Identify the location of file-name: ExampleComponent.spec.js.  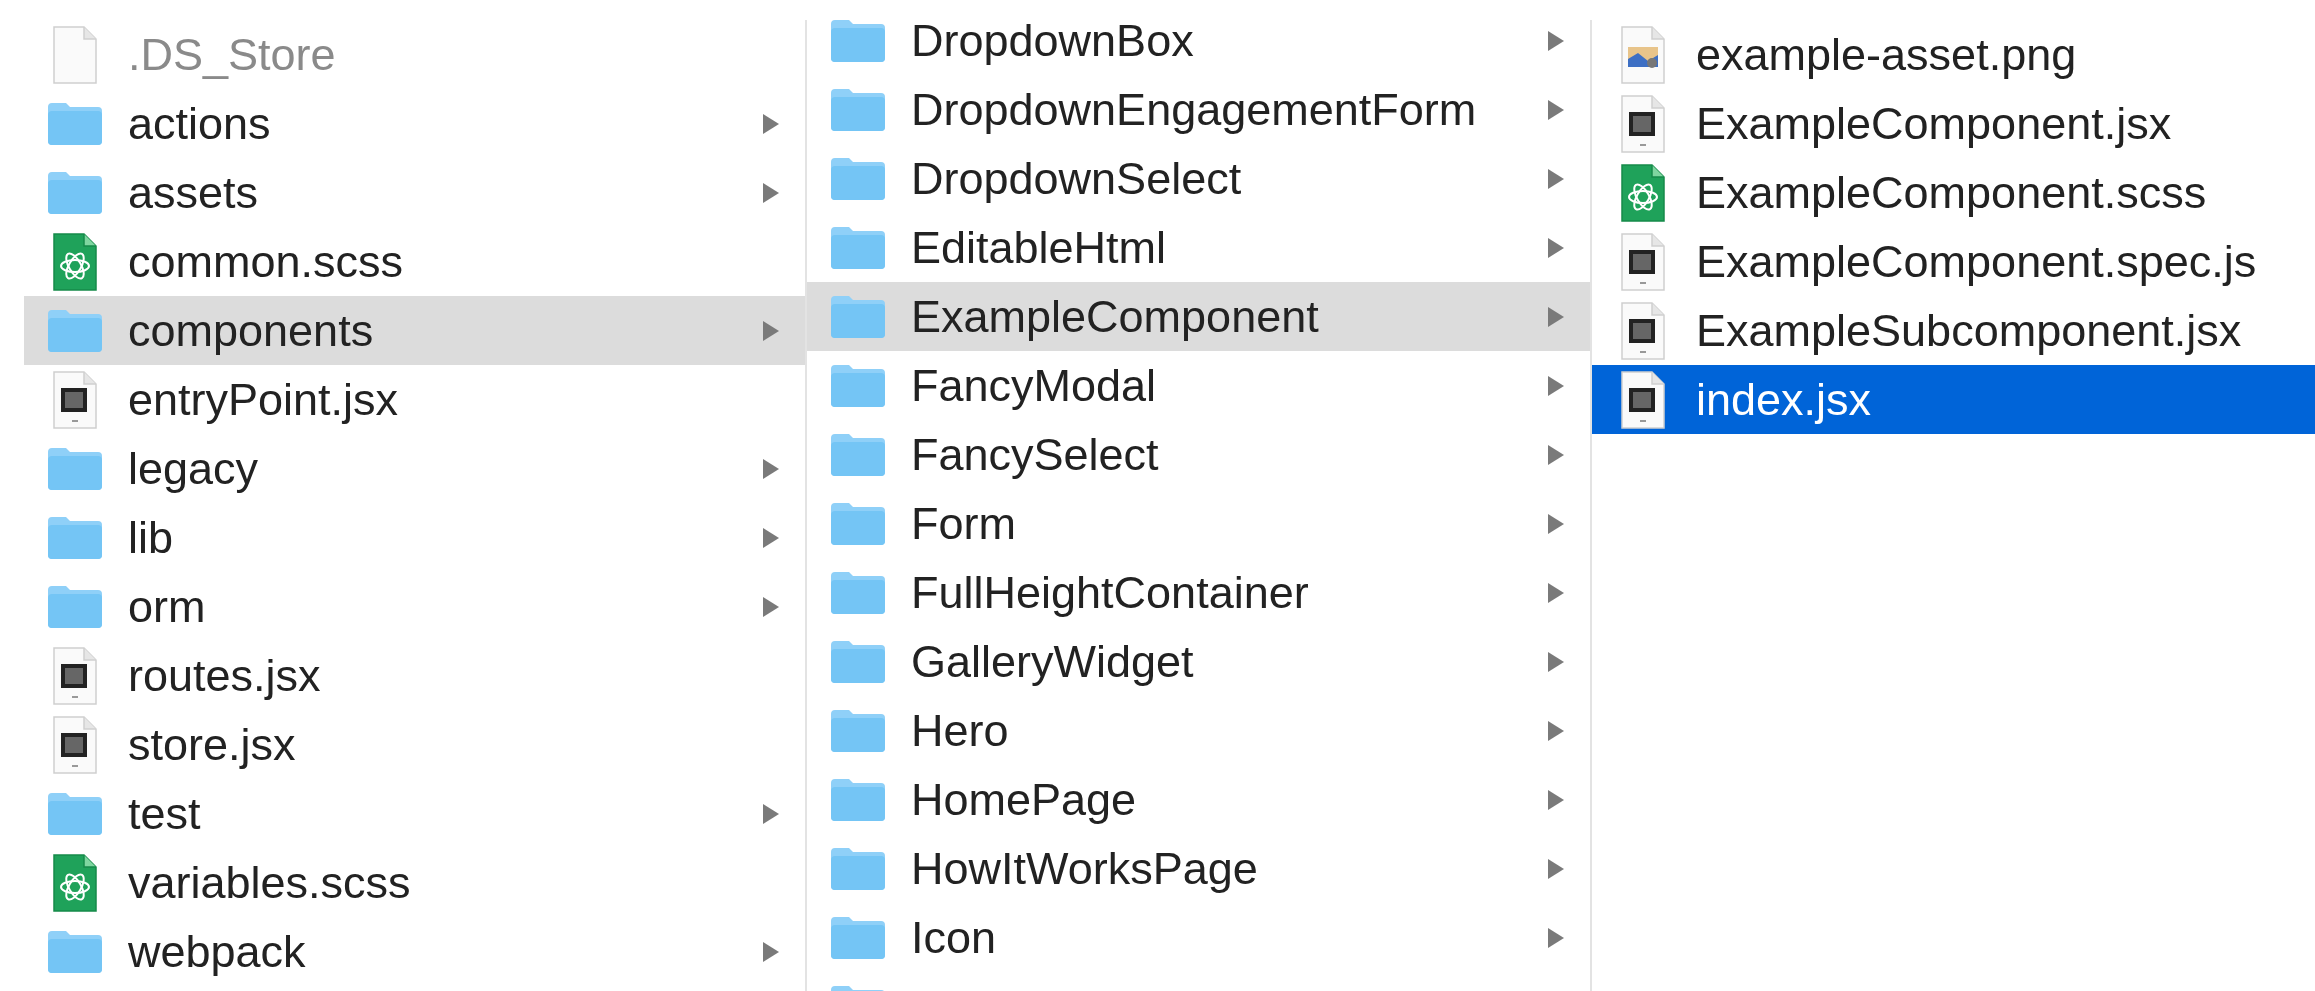
(1976, 261).